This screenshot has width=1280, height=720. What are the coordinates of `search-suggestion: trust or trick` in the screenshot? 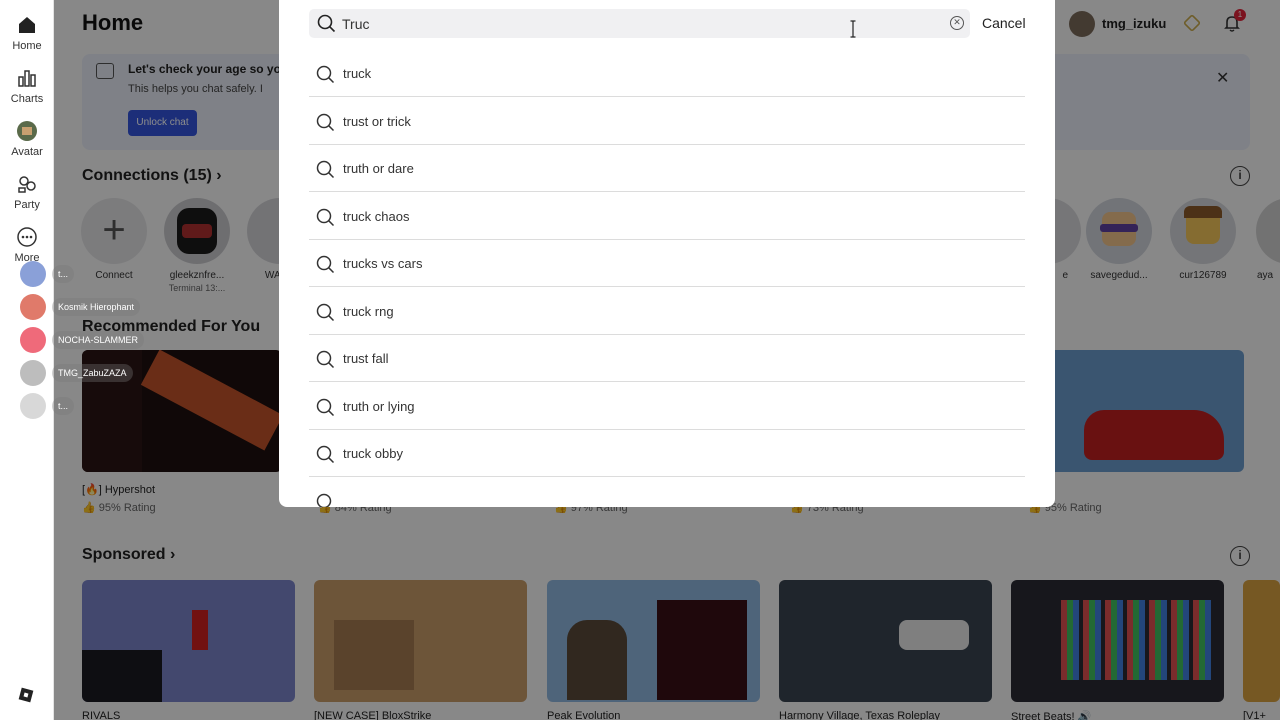 It's located at (667, 121).